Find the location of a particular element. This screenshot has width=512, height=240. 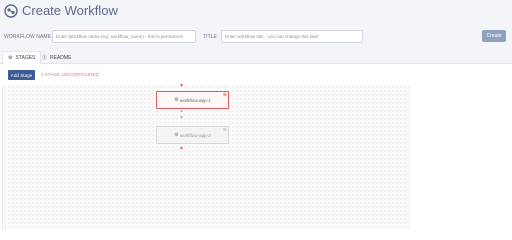

output-connector-icon: ▲ is located at coordinates (181, 148).